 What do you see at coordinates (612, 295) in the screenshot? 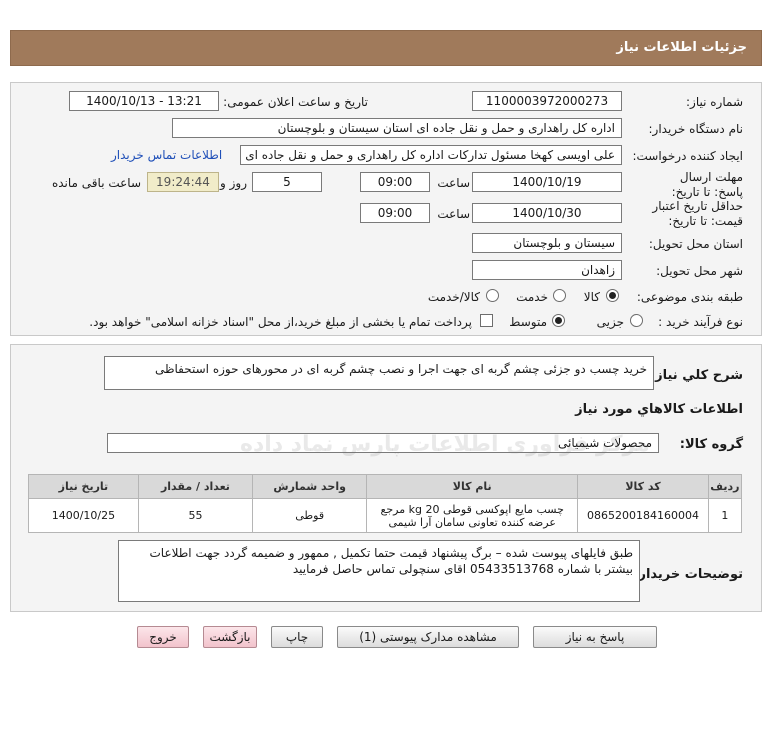
I see `category-radio-goods` at bounding box center [612, 295].